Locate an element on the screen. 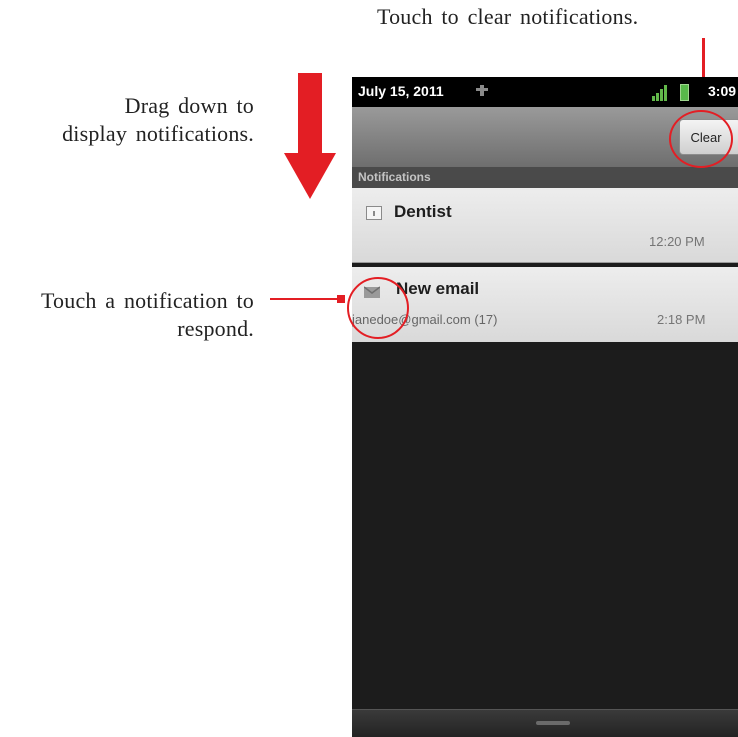 This screenshot has width=738, height=737. notification-item-new-email: New email janedoe@gmail.com (17) 2:18 PM is located at coordinates (545, 304).